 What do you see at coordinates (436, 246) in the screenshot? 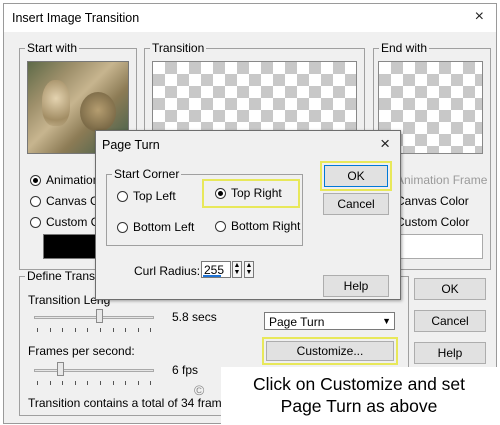
I see `end-custom-color-swatch` at bounding box center [436, 246].